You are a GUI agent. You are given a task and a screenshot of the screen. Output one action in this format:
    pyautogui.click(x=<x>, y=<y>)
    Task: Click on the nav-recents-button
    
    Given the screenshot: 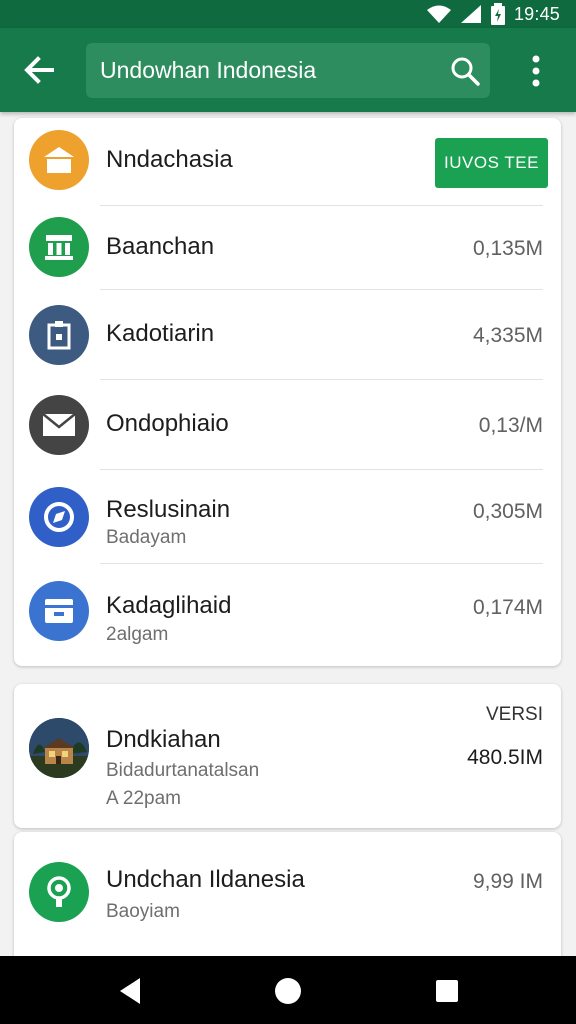 What is the action you would take?
    pyautogui.click(x=447, y=991)
    